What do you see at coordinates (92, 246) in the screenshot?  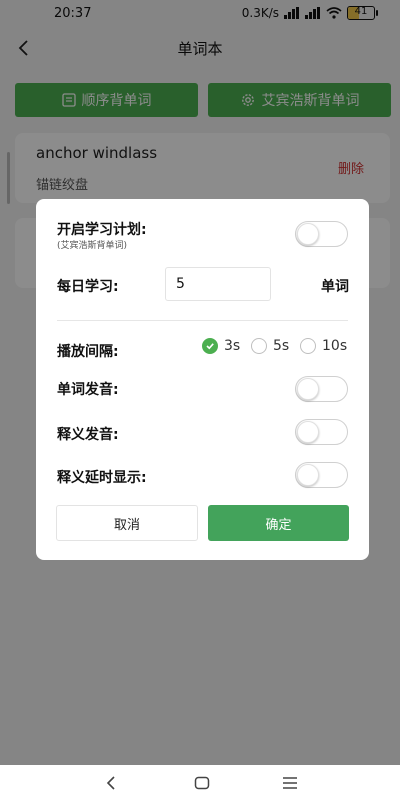 I see `plan-sublabel: (艾宾浩斯背单词)` at bounding box center [92, 246].